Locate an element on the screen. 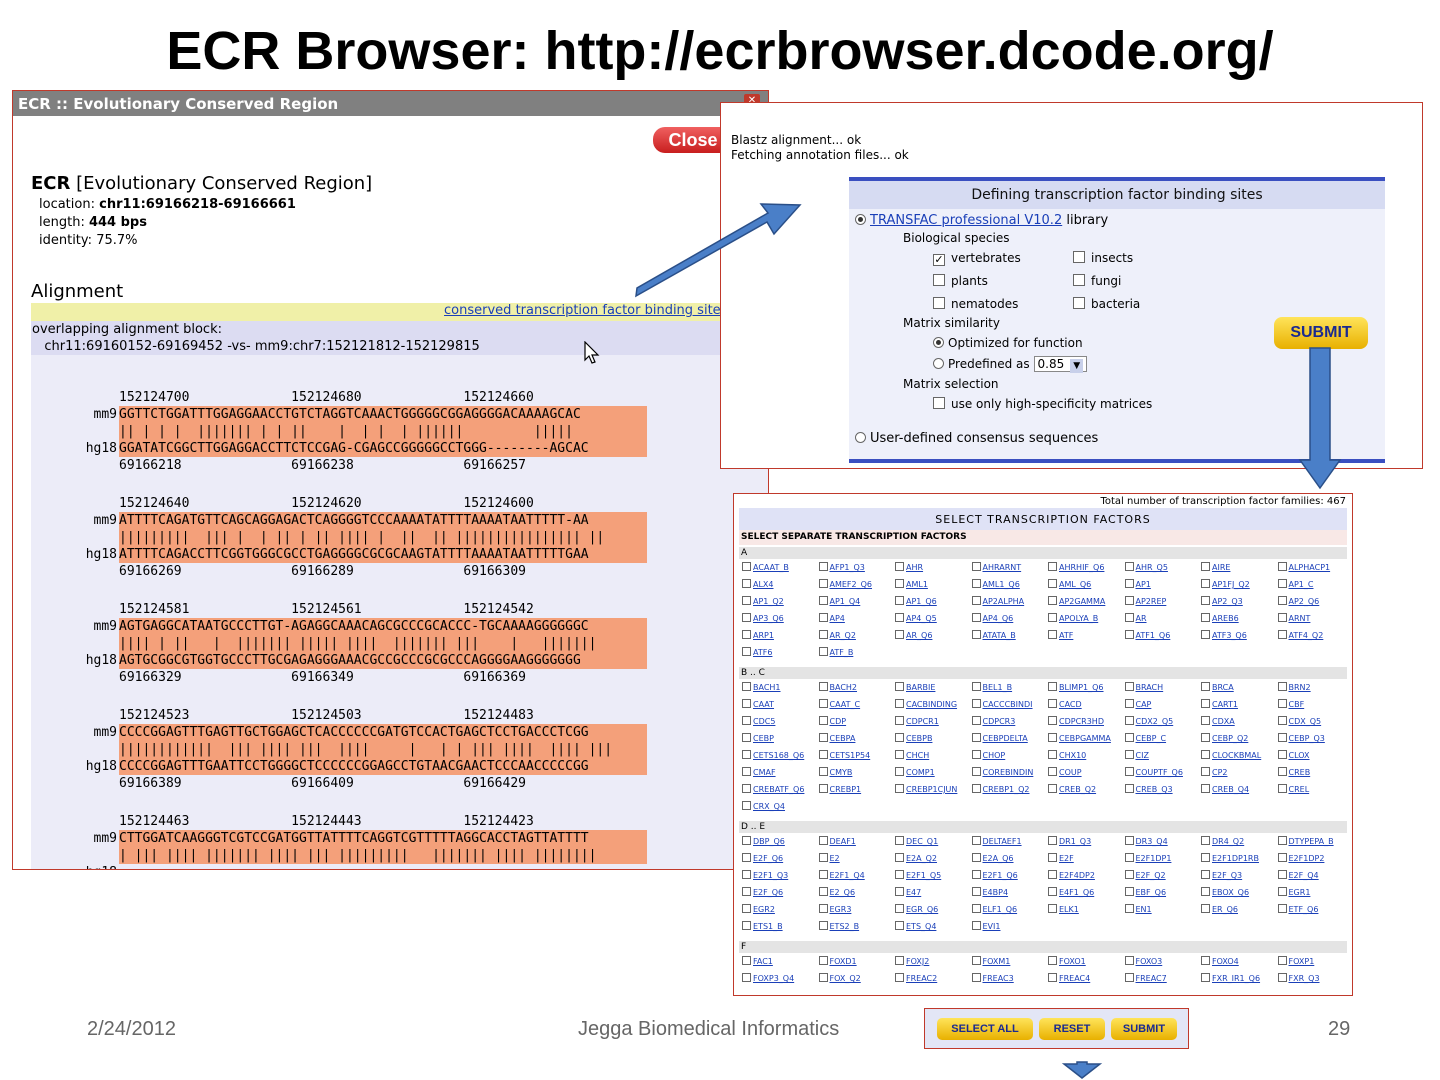 Image resolution: width=1440 pixels, height=1080 pixels. tf-checkbox-item: AP1_C is located at coordinates (1295, 584).